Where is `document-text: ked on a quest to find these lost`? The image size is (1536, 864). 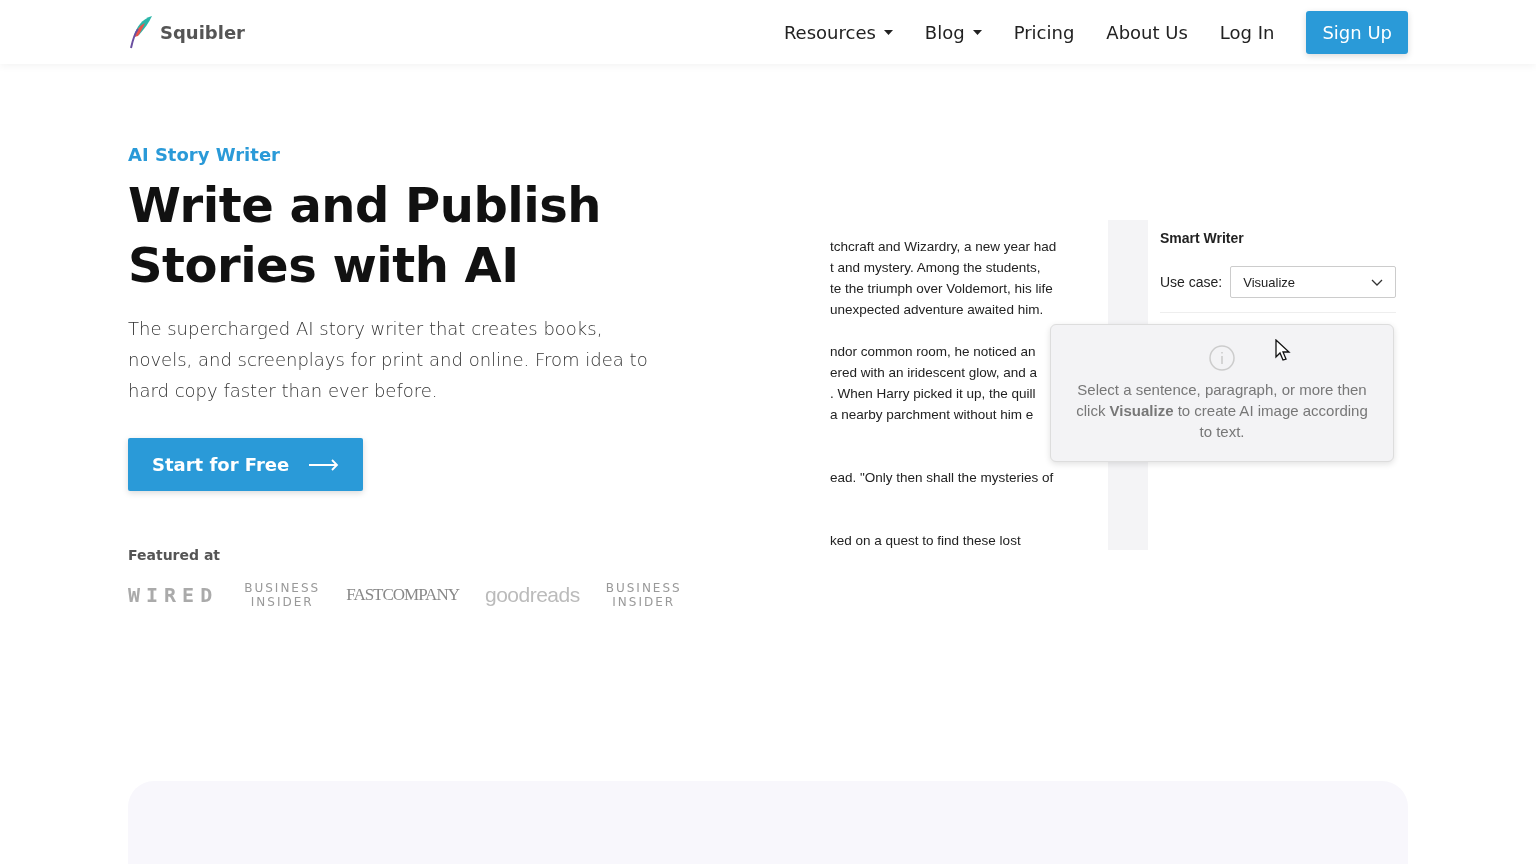 document-text: ked on a quest to find these lost is located at coordinates (925, 541).